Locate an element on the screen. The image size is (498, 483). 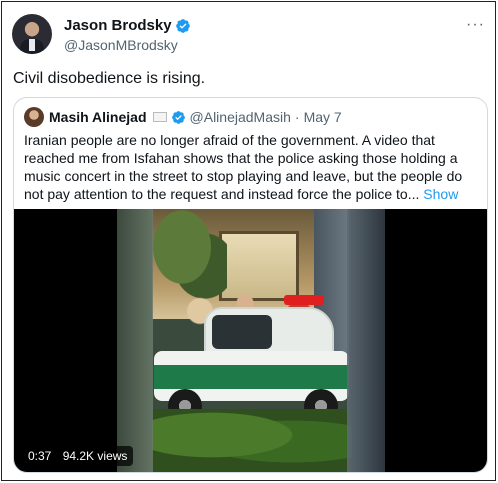
quoted-author-avatar is located at coordinates (34, 117).